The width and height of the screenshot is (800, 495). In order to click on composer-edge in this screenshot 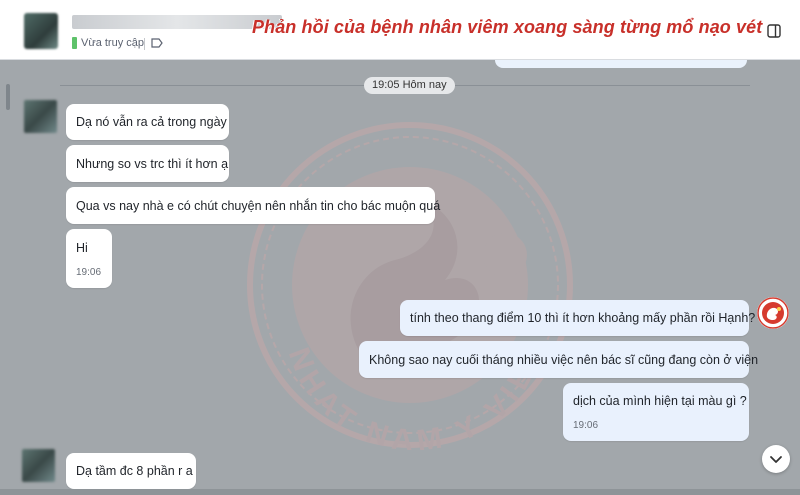, I will do `click(400, 492)`.